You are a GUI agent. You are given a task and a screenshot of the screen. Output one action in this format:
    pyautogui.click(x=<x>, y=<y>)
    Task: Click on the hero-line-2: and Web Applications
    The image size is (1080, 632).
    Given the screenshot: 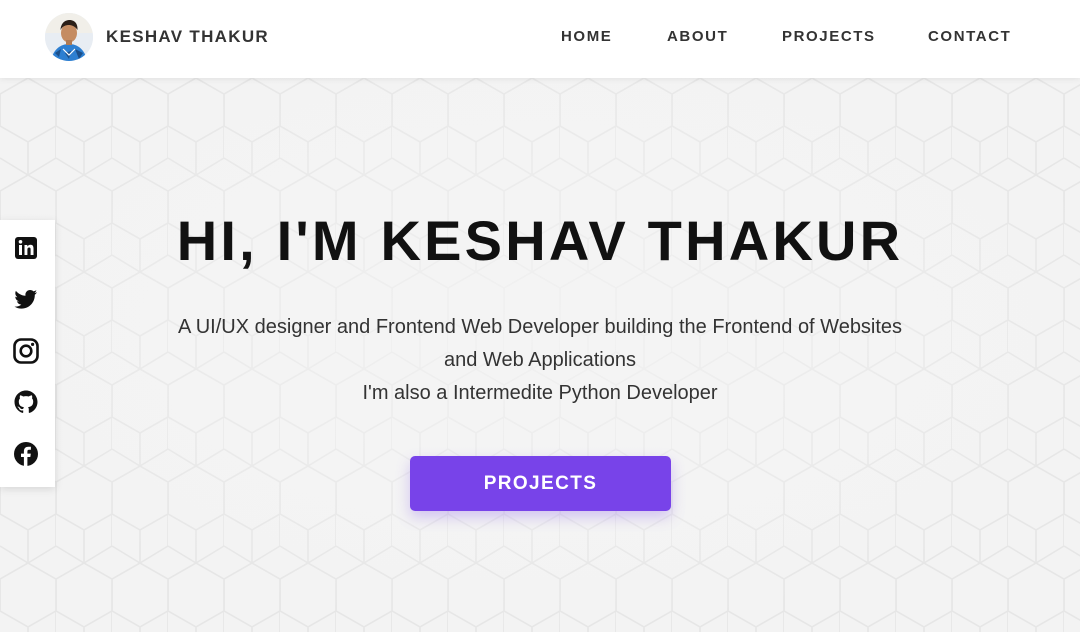 What is the action you would take?
    pyautogui.click(x=540, y=360)
    